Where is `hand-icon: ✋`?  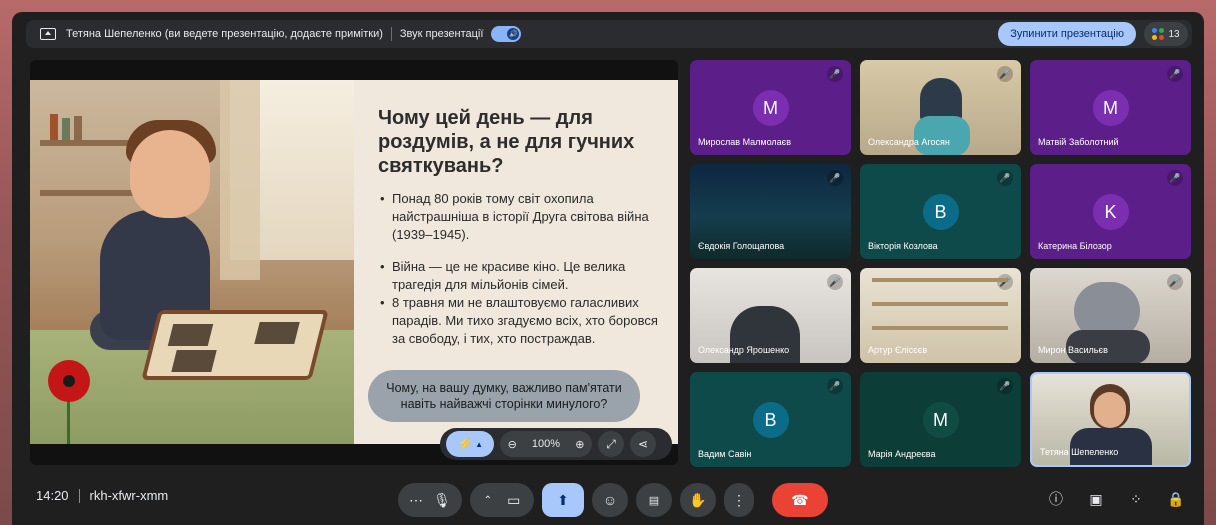 hand-icon: ✋ is located at coordinates (698, 499).